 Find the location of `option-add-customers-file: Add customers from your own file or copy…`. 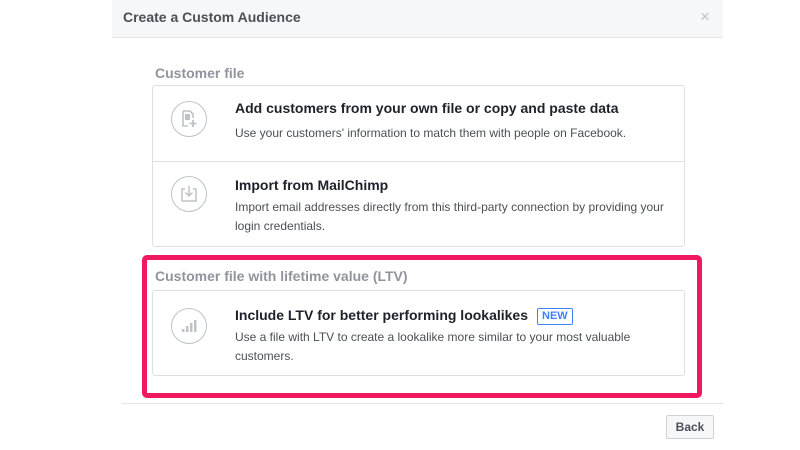

option-add-customers-file: Add customers from your own file or copy… is located at coordinates (418, 124).